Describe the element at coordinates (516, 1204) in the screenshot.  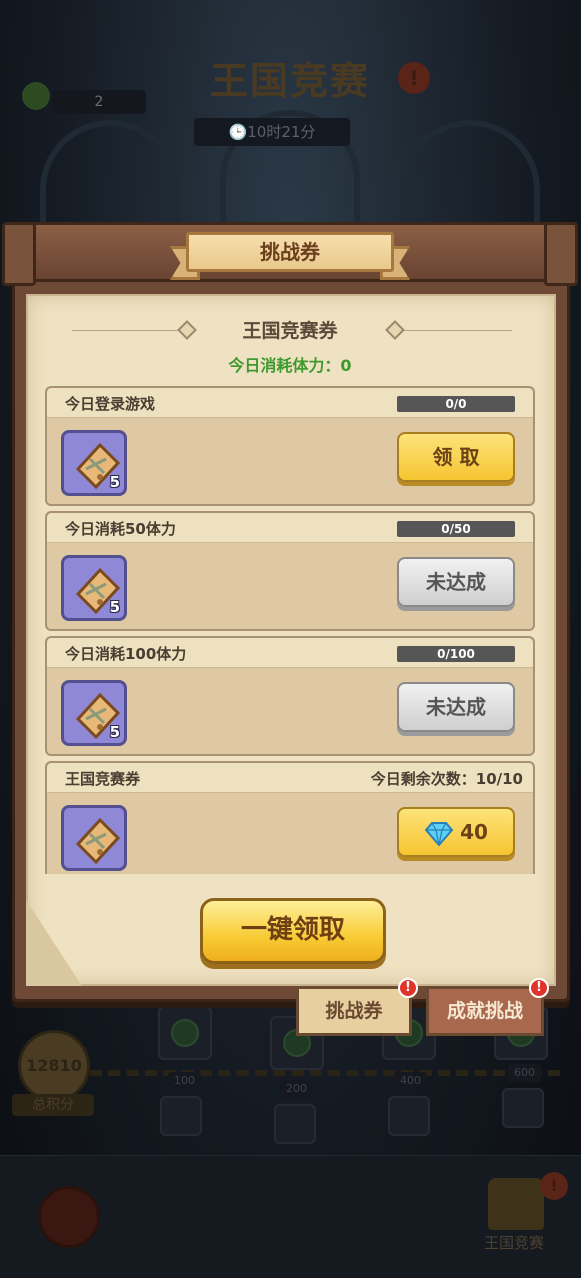
I see `crown-icon` at that location.